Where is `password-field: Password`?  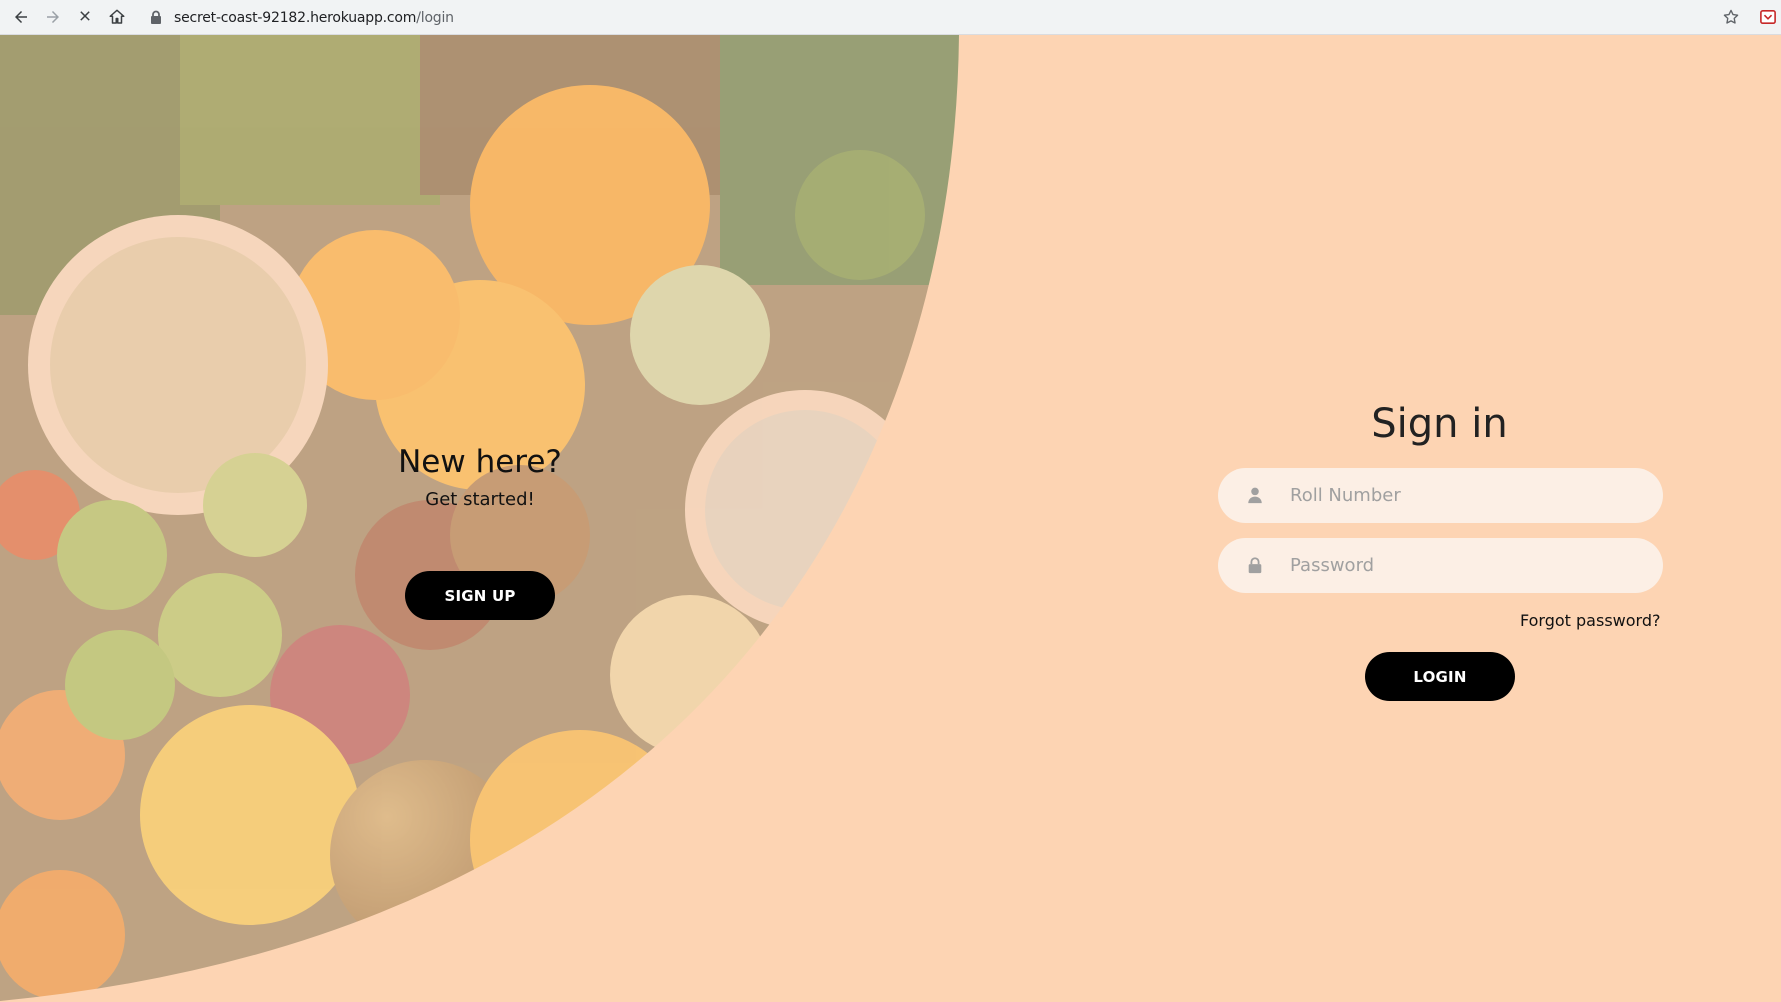 password-field: Password is located at coordinates (1440, 565).